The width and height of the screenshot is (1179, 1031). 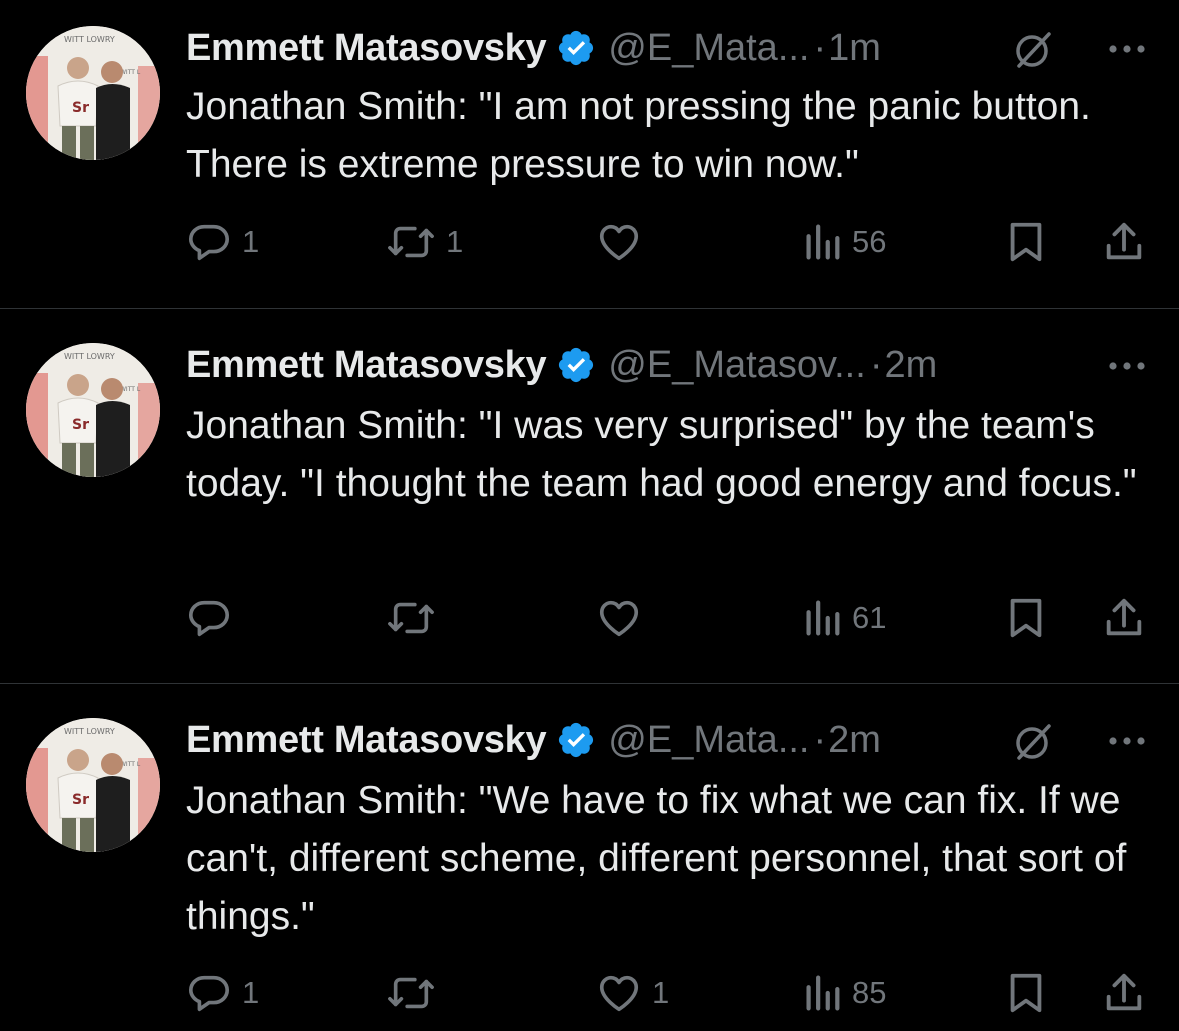 I want to click on views-count: 85, so click(x=869, y=992).